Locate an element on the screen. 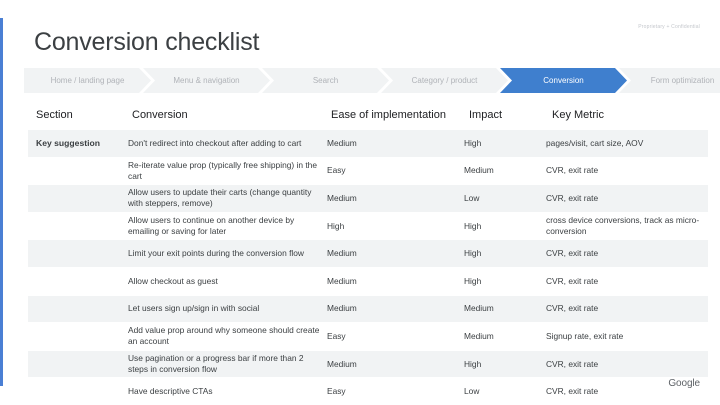 This screenshot has width=720, height=405. step-menu-navigation: Menu & navigation is located at coordinates (206, 80).